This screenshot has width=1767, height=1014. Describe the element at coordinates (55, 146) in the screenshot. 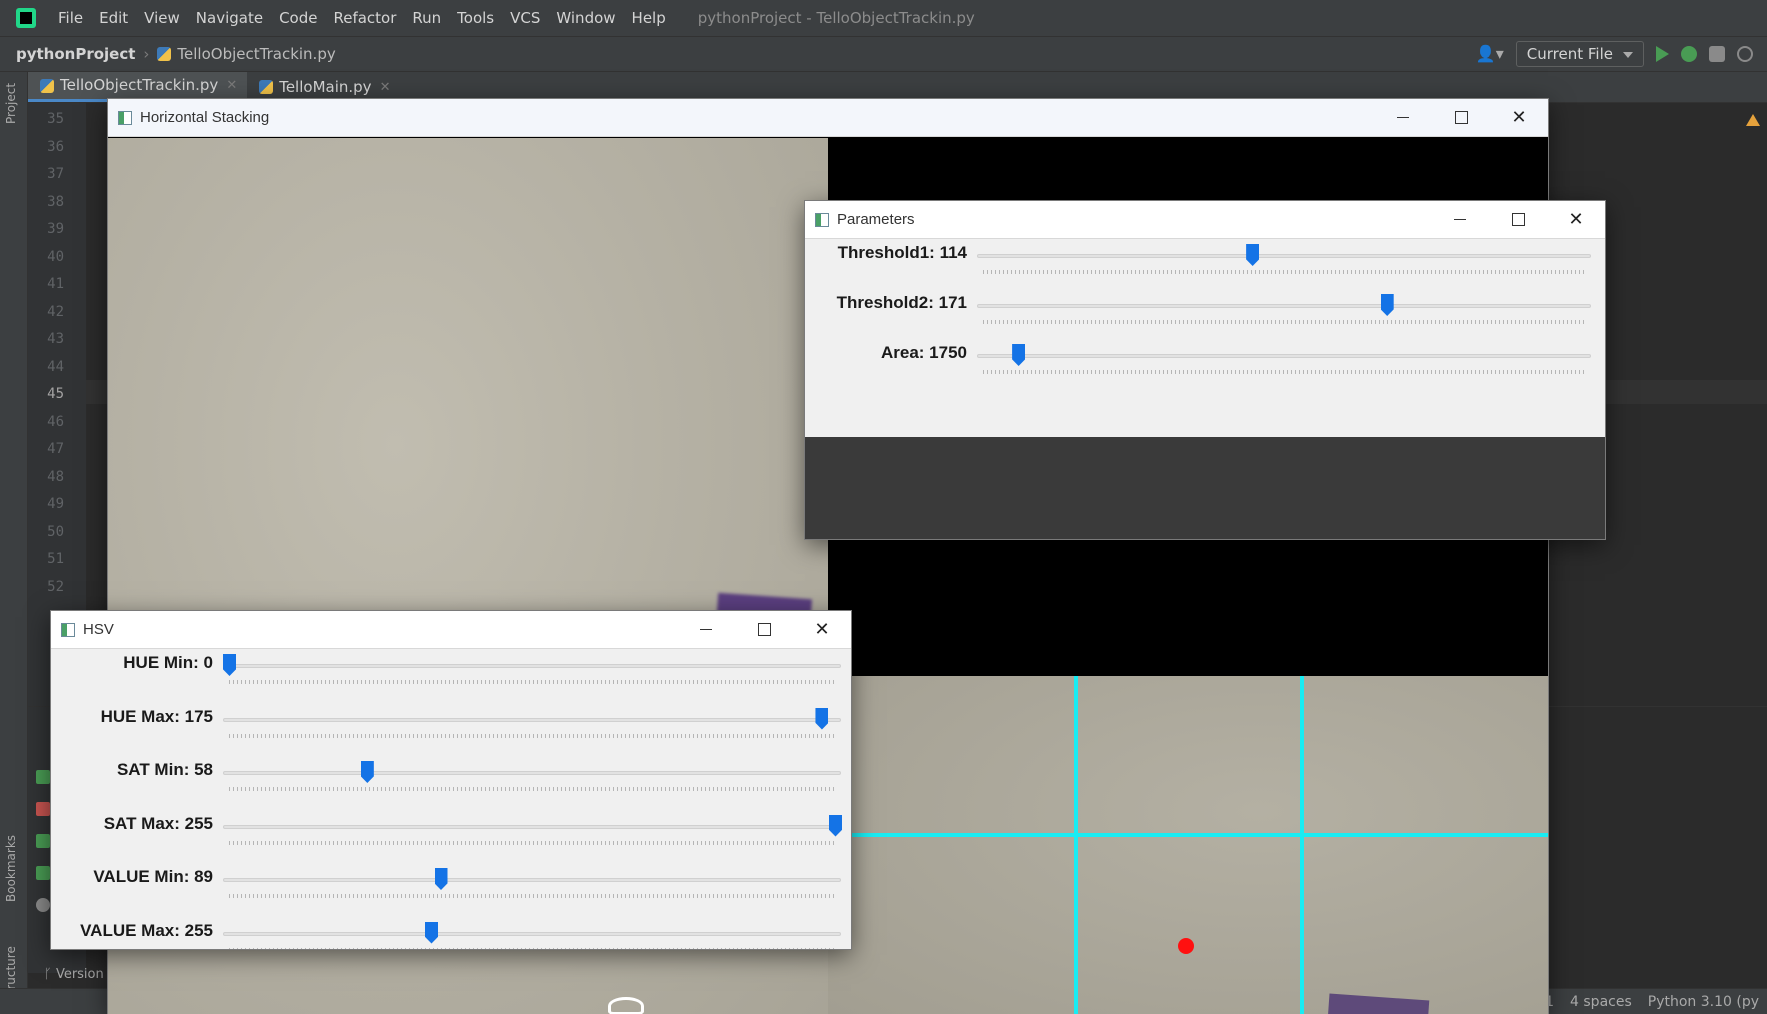

I see `line-number: 36` at that location.